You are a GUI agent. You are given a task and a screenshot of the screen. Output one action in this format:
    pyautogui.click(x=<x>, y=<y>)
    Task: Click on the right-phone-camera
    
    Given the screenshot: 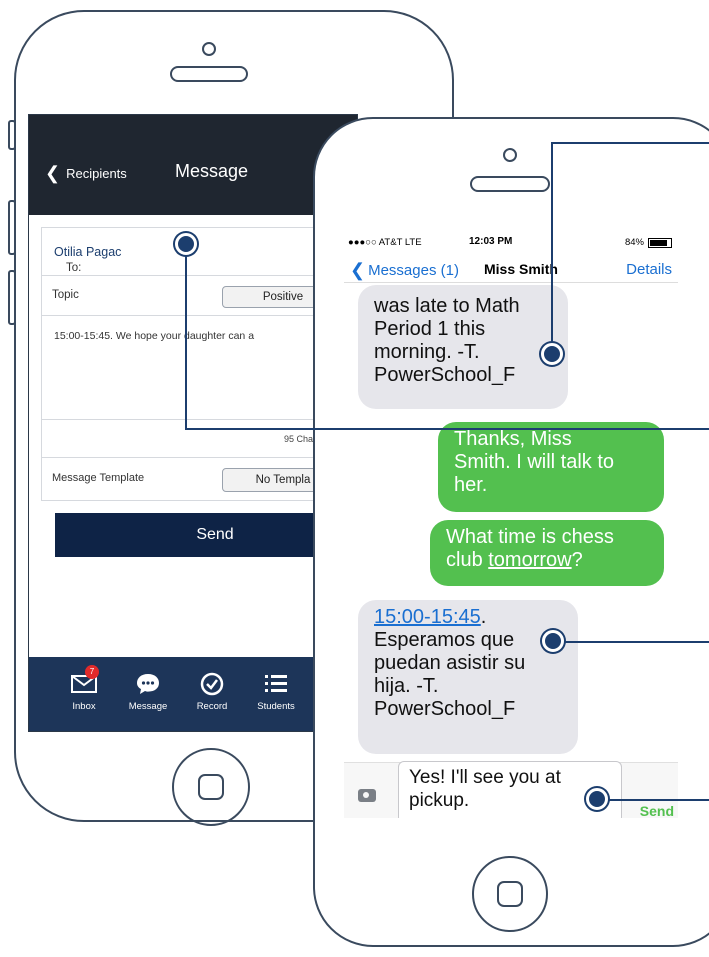 What is the action you would take?
    pyautogui.click(x=510, y=155)
    